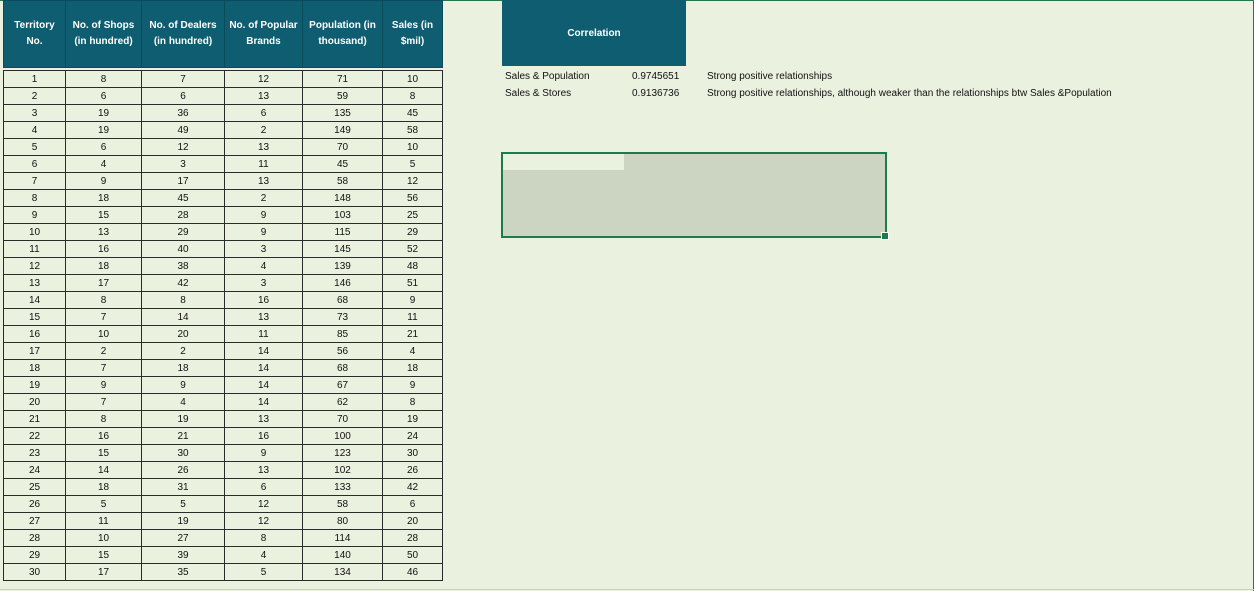 The image size is (1254, 591). I want to click on table-cell: 134, so click(342, 572).